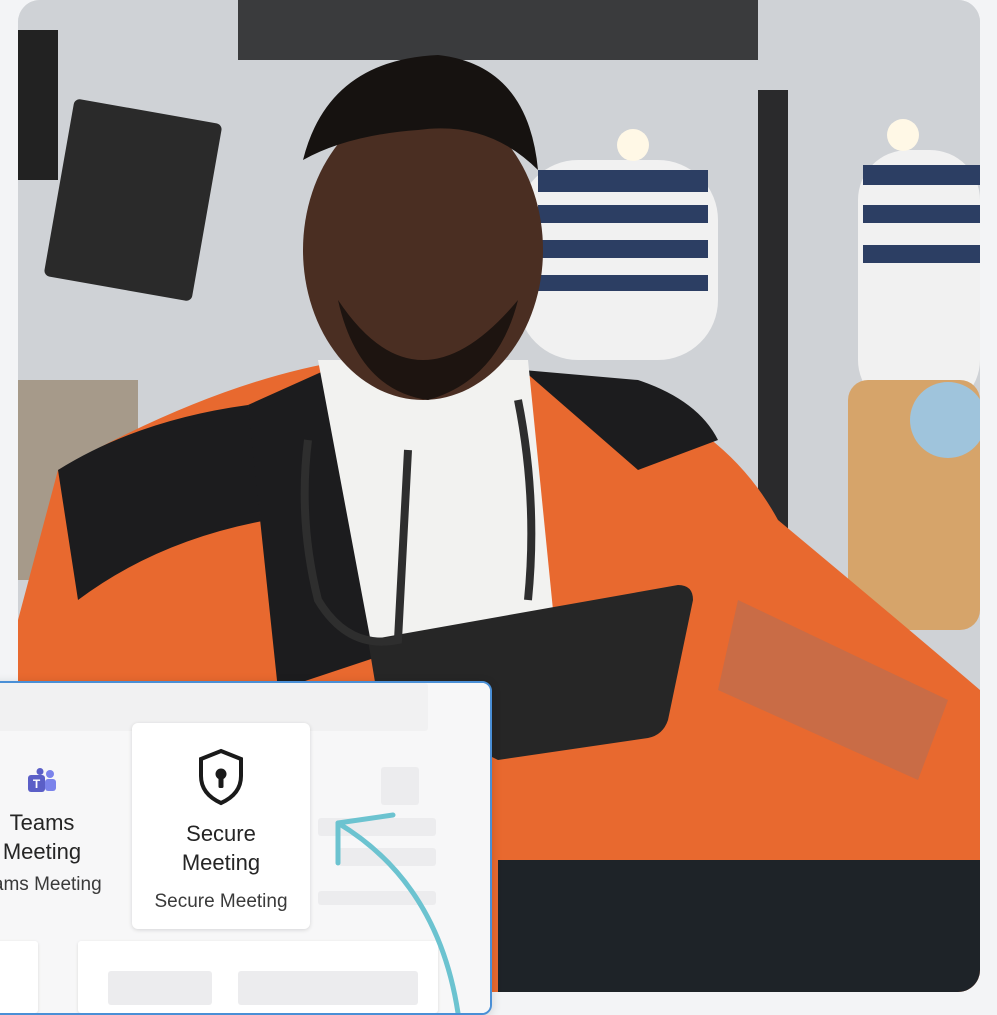  Describe the element at coordinates (398, 912) in the screenshot. I see `curved-arrow-icon` at that location.